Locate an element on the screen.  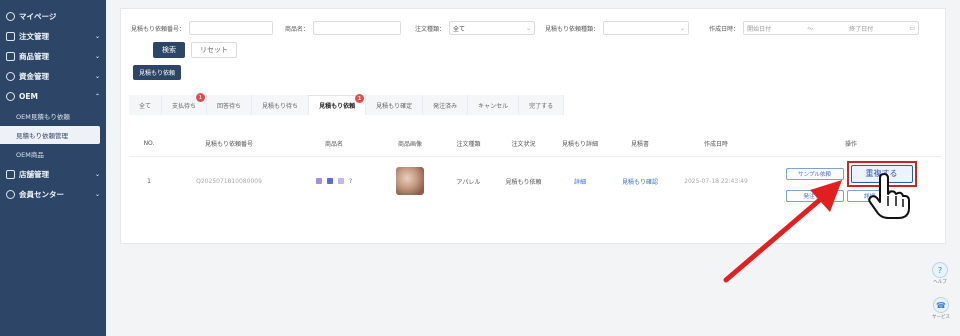
list-icon is located at coordinates (10, 36).